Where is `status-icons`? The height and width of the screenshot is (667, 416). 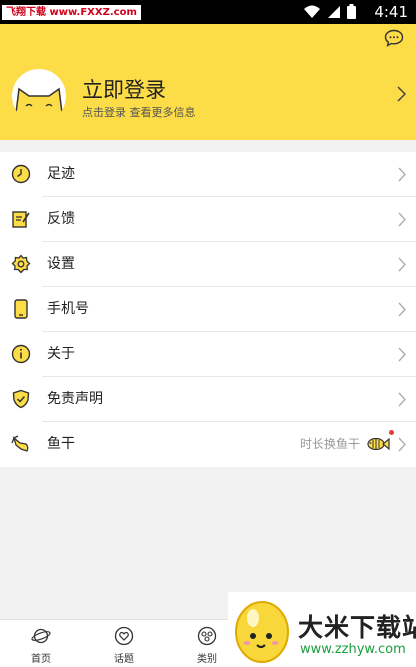
status-icons is located at coordinates (329, 11).